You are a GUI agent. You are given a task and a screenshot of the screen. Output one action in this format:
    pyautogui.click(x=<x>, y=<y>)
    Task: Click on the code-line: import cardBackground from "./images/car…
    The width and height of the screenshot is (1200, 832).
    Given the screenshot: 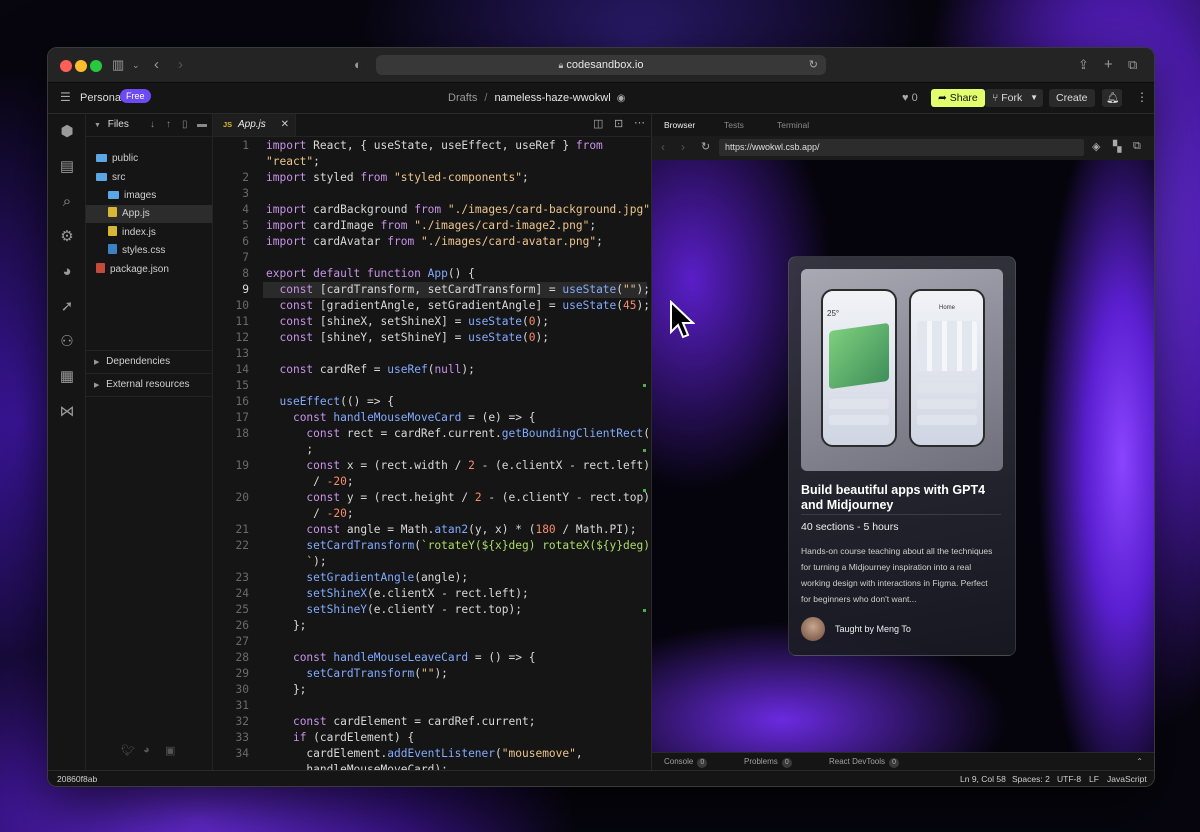 What is the action you would take?
    pyautogui.click(x=458, y=209)
    